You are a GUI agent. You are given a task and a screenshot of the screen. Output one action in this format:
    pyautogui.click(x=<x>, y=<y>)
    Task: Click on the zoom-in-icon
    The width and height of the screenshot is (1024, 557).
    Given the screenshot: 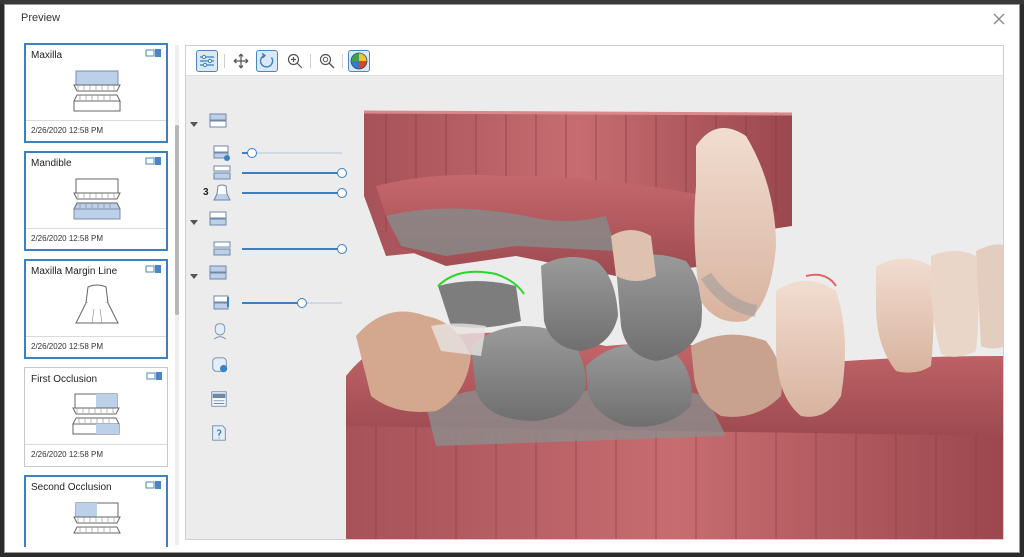 What is the action you would take?
    pyautogui.click(x=295, y=61)
    